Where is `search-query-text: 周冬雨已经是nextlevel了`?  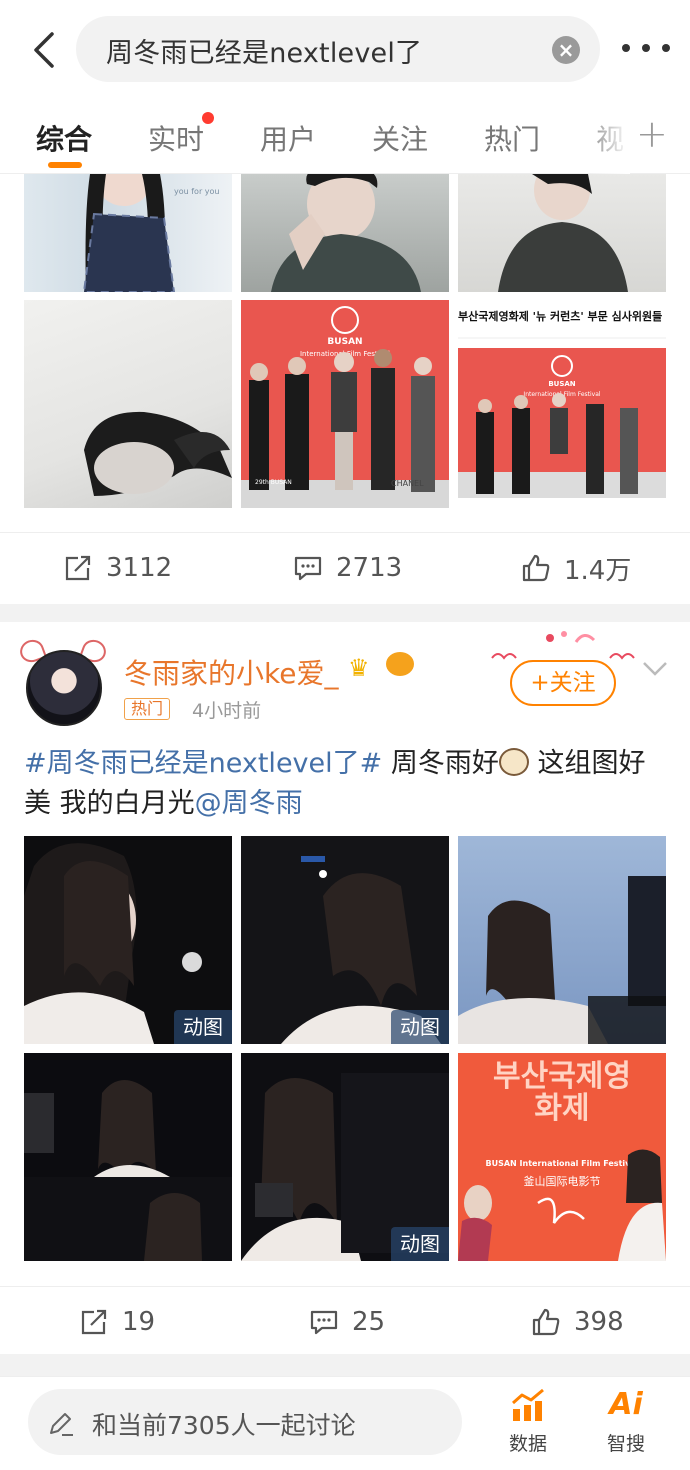 search-query-text: 周冬雨已经是nextlevel了 is located at coordinates (264, 53).